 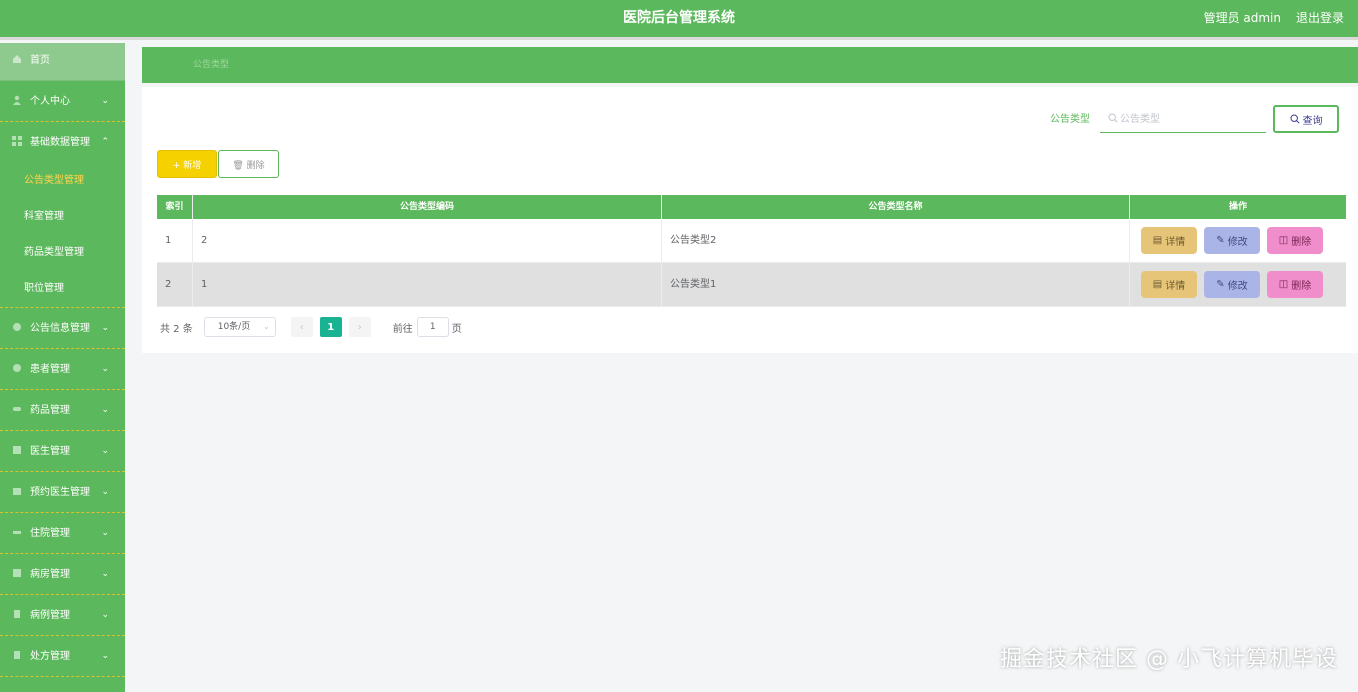 What do you see at coordinates (1183, 120) in the screenshot?
I see `search-input` at bounding box center [1183, 120].